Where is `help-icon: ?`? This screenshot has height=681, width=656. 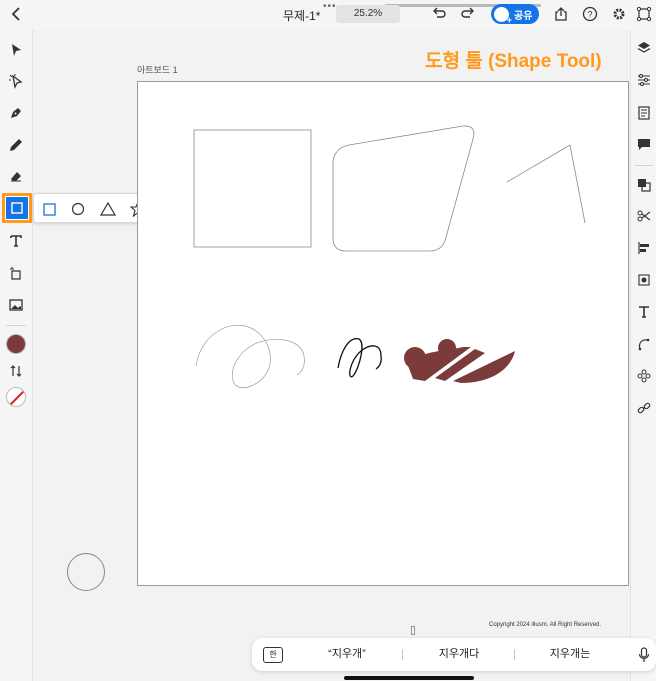 help-icon: ? is located at coordinates (590, 14).